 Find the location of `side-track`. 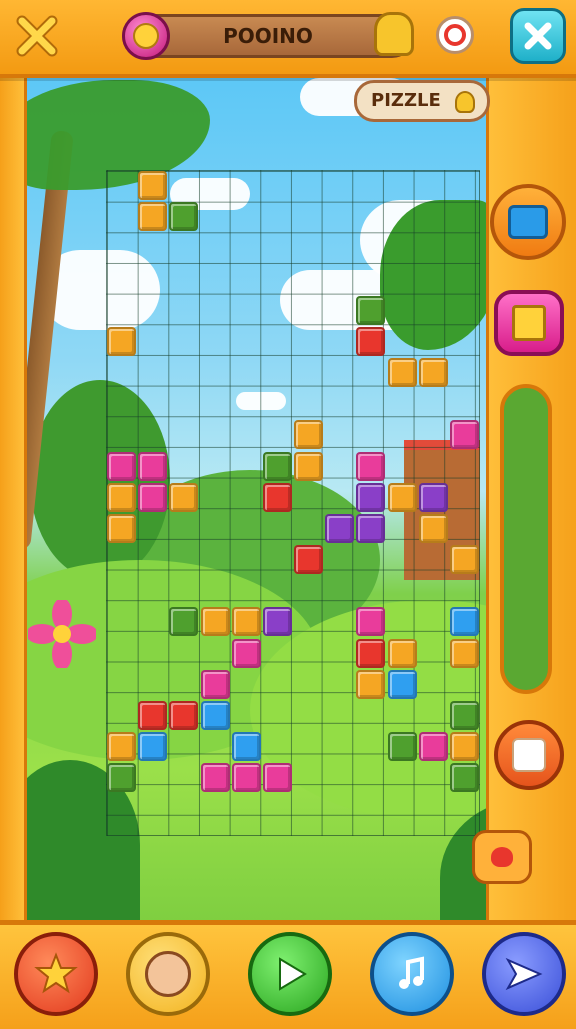

side-track is located at coordinates (526, 539).